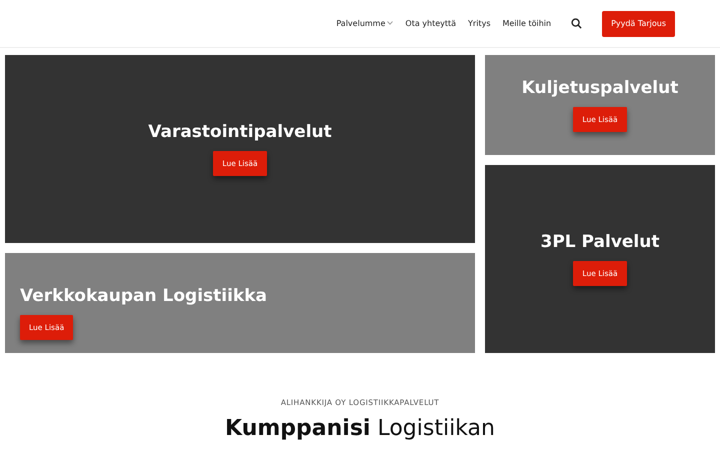  What do you see at coordinates (576, 23) in the screenshot?
I see `search-icon` at bounding box center [576, 23].